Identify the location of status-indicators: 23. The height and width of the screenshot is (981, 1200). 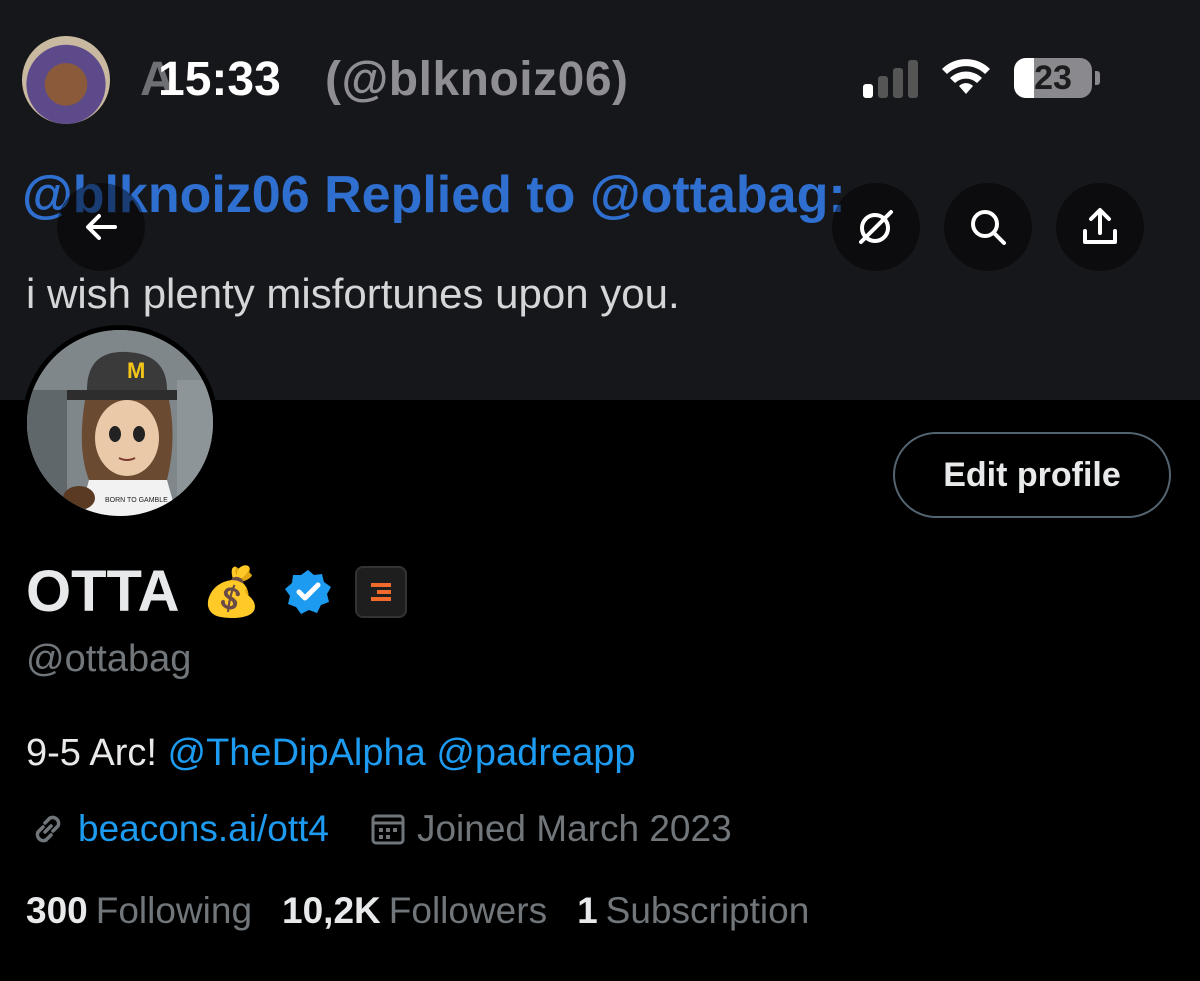
(981, 78).